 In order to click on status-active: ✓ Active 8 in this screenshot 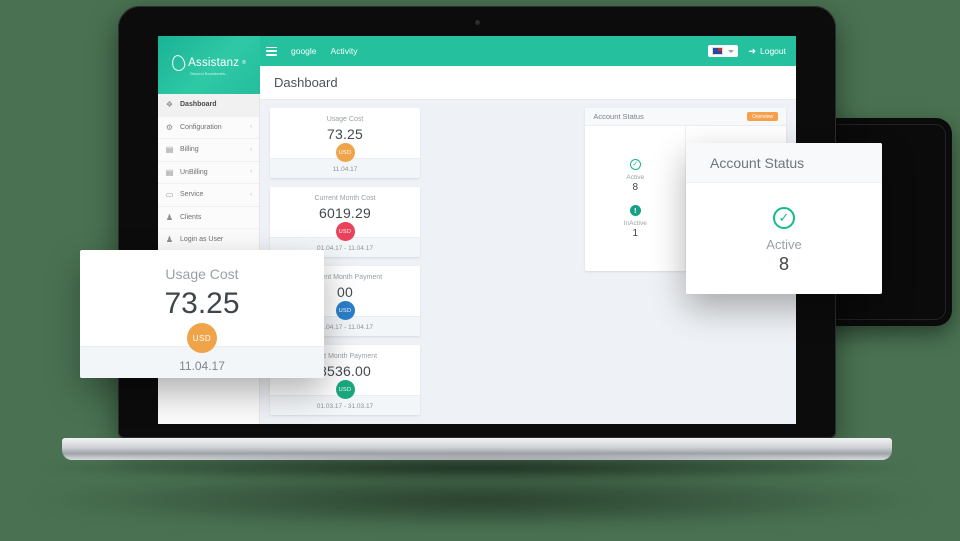, I will do `click(635, 175)`.